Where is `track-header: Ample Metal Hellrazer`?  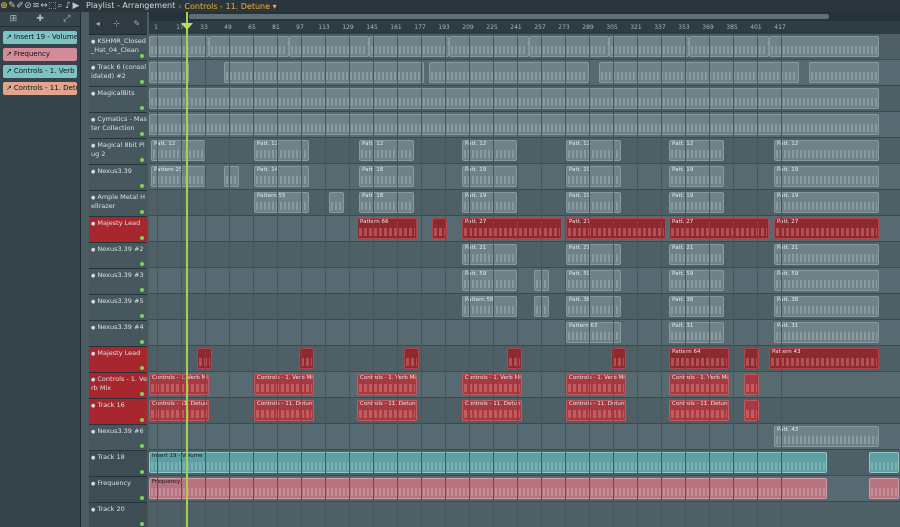 track-header: Ample Metal Hellrazer is located at coordinates (118, 204).